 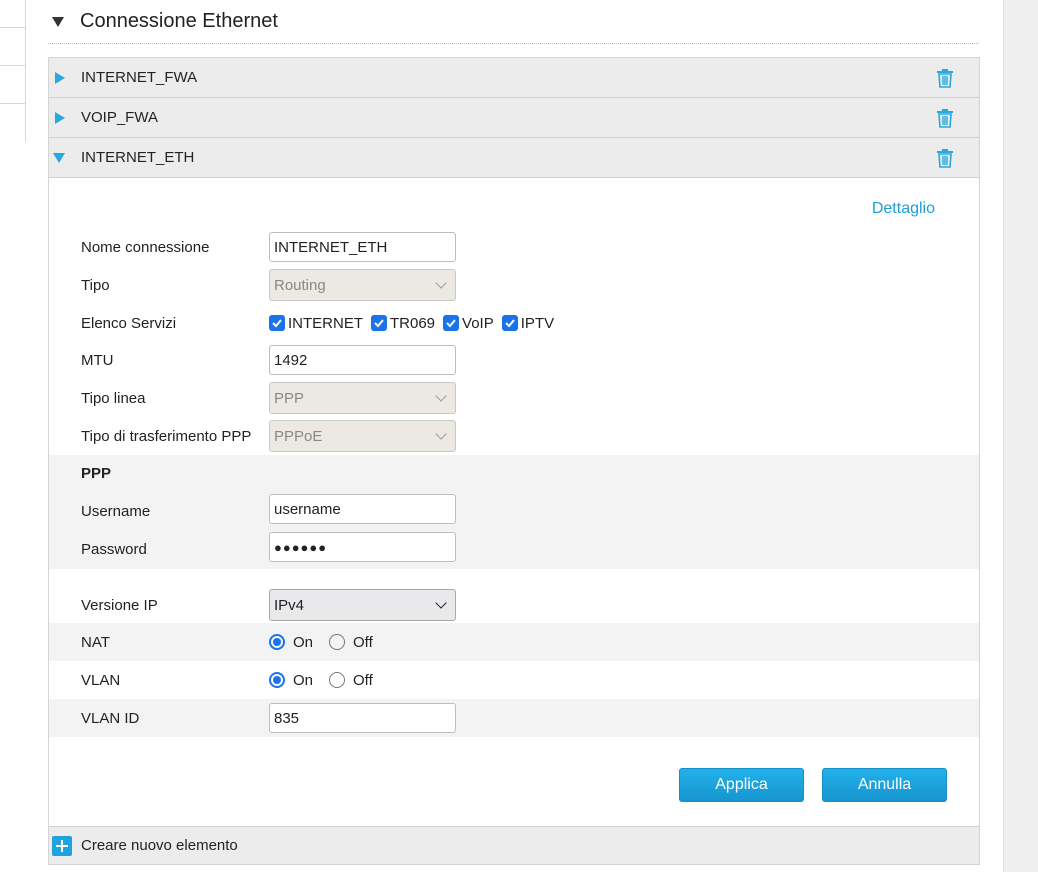 What do you see at coordinates (362, 247) in the screenshot?
I see `connection-name-input` at bounding box center [362, 247].